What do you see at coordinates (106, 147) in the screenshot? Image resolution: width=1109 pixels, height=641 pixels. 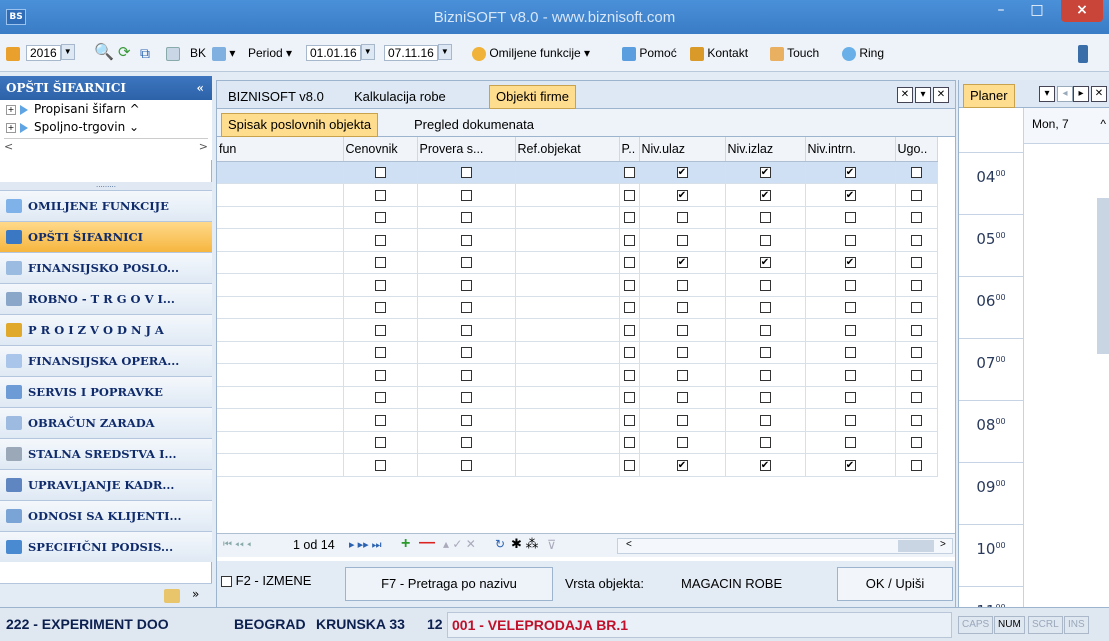 I see `tree-scrollbar: < >` at bounding box center [106, 147].